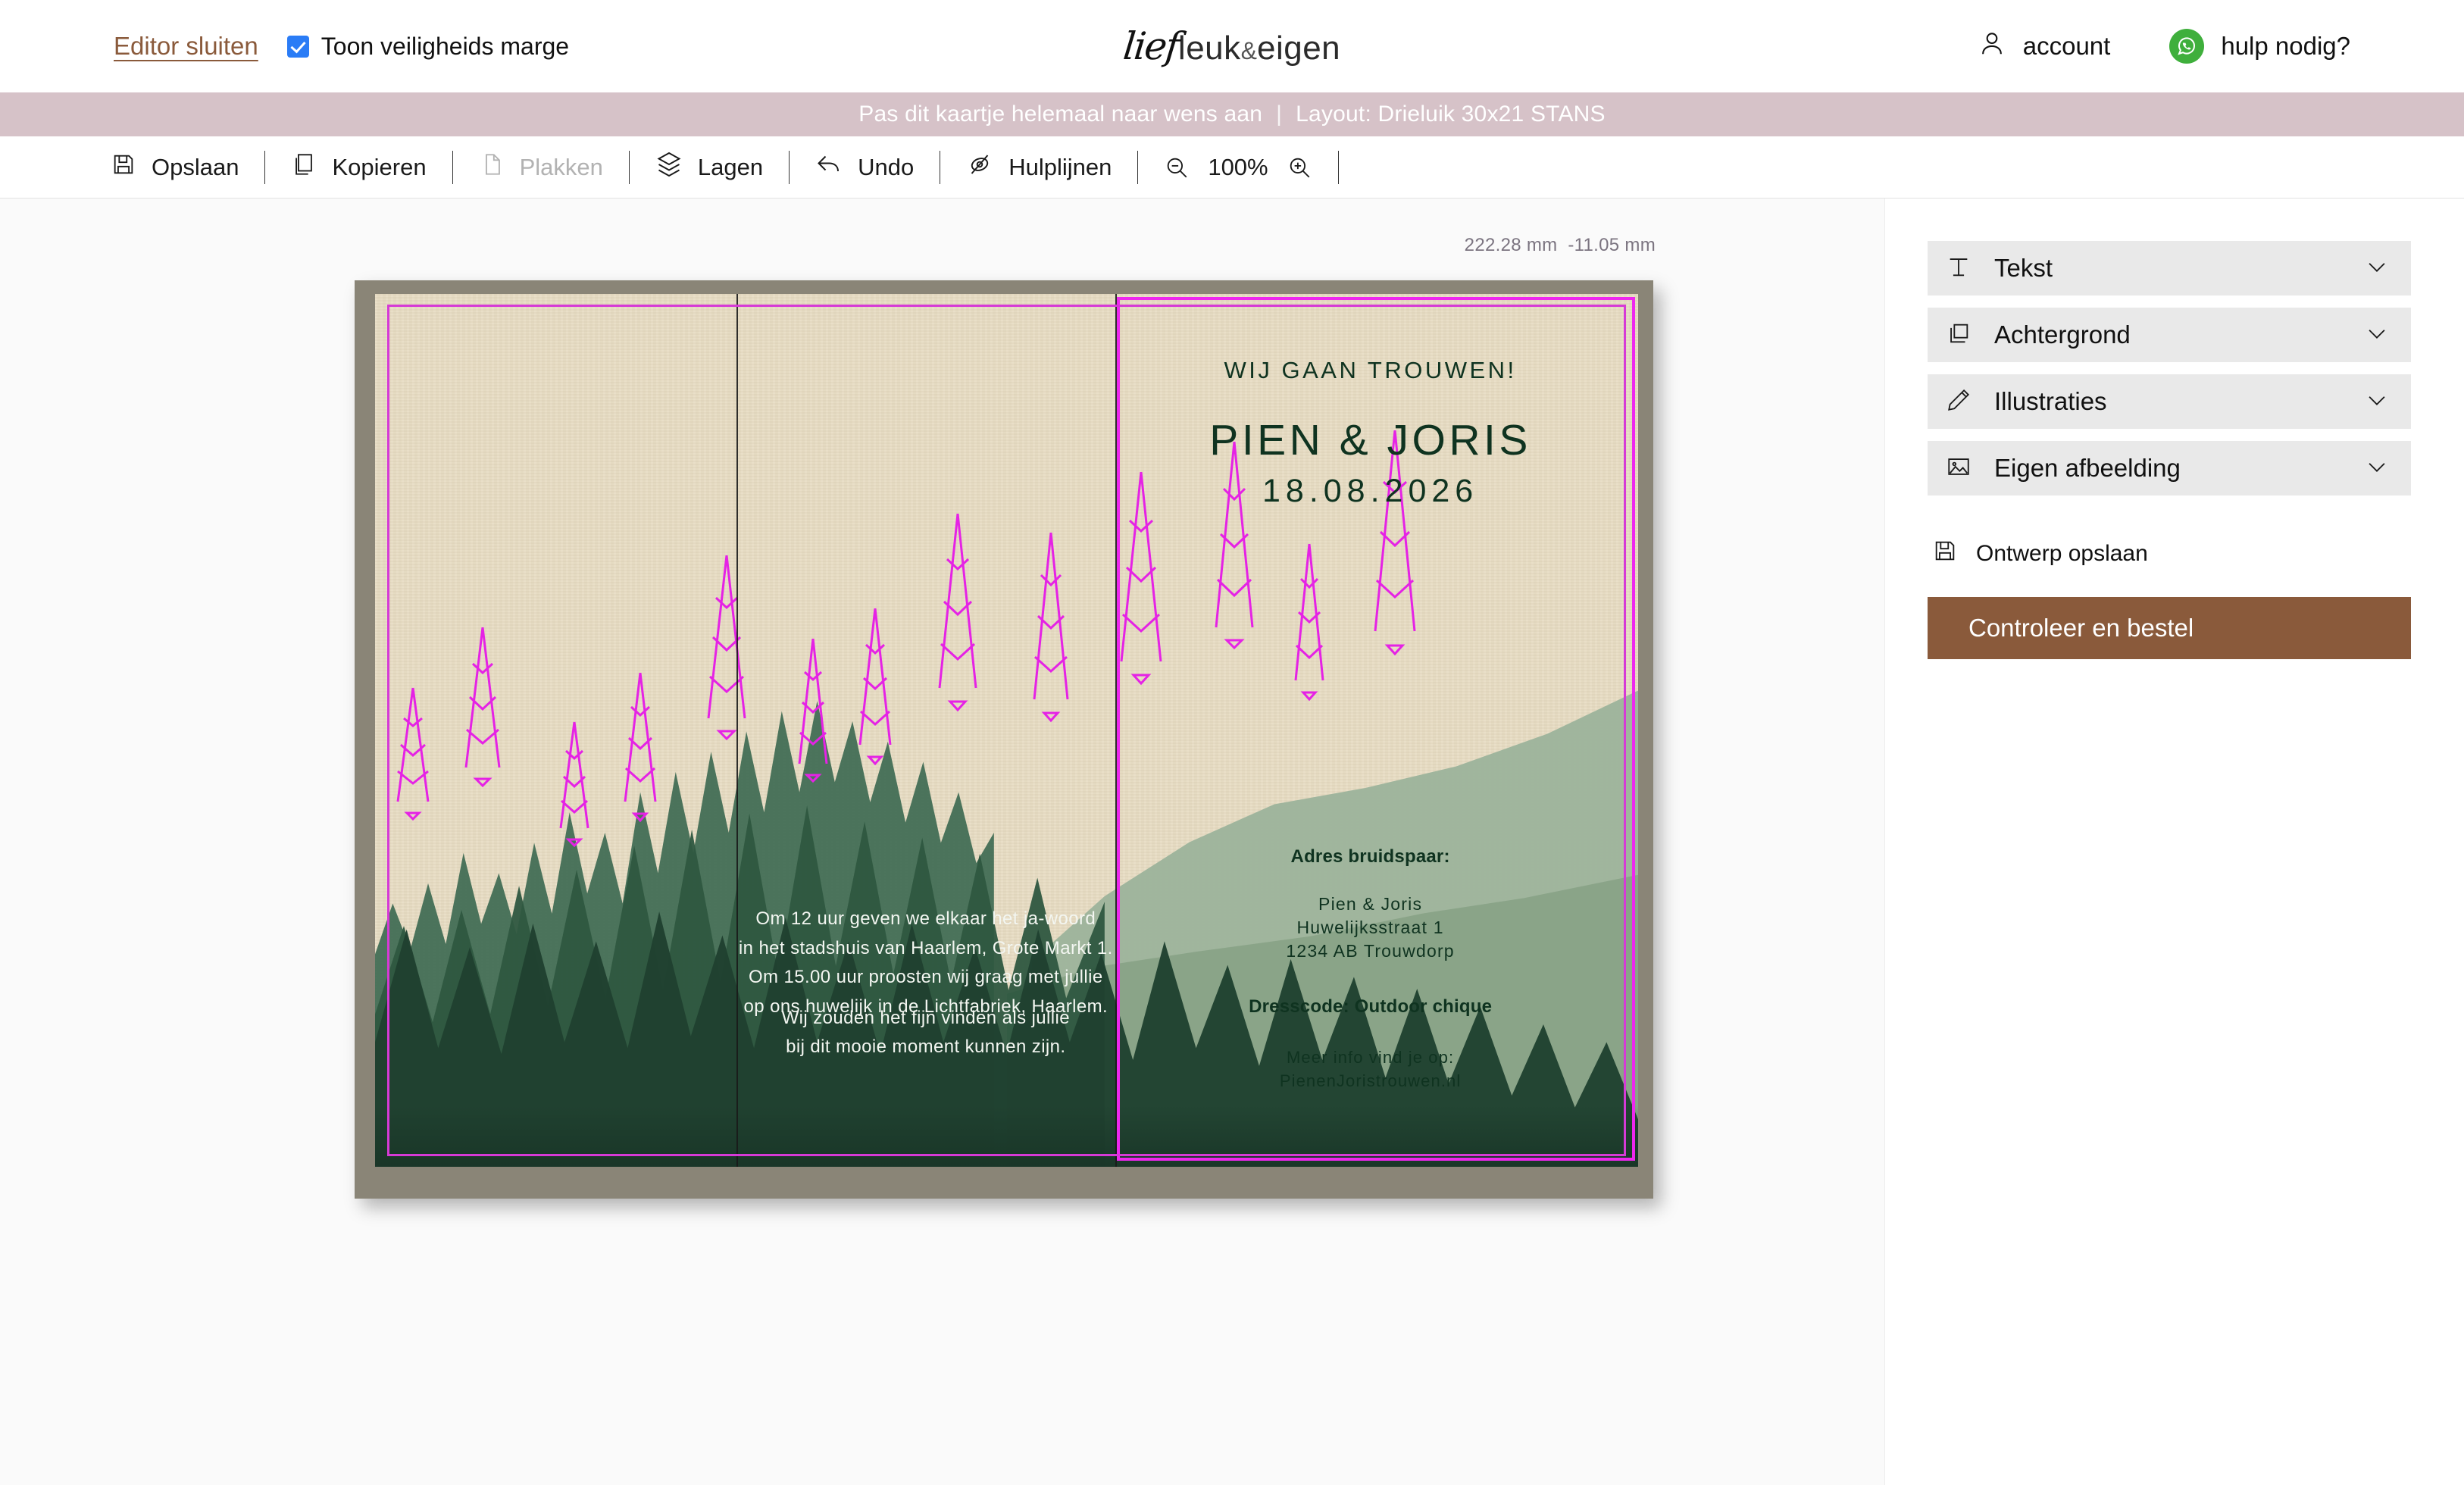  I want to click on layers-icon, so click(669, 167).